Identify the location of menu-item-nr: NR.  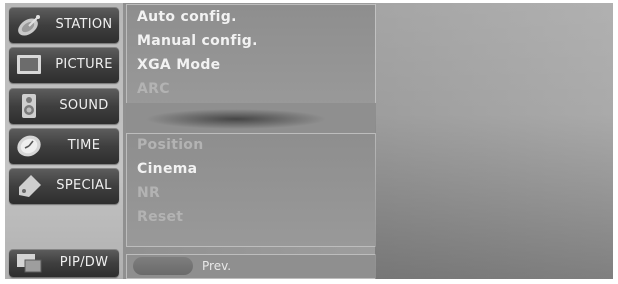
(149, 193).